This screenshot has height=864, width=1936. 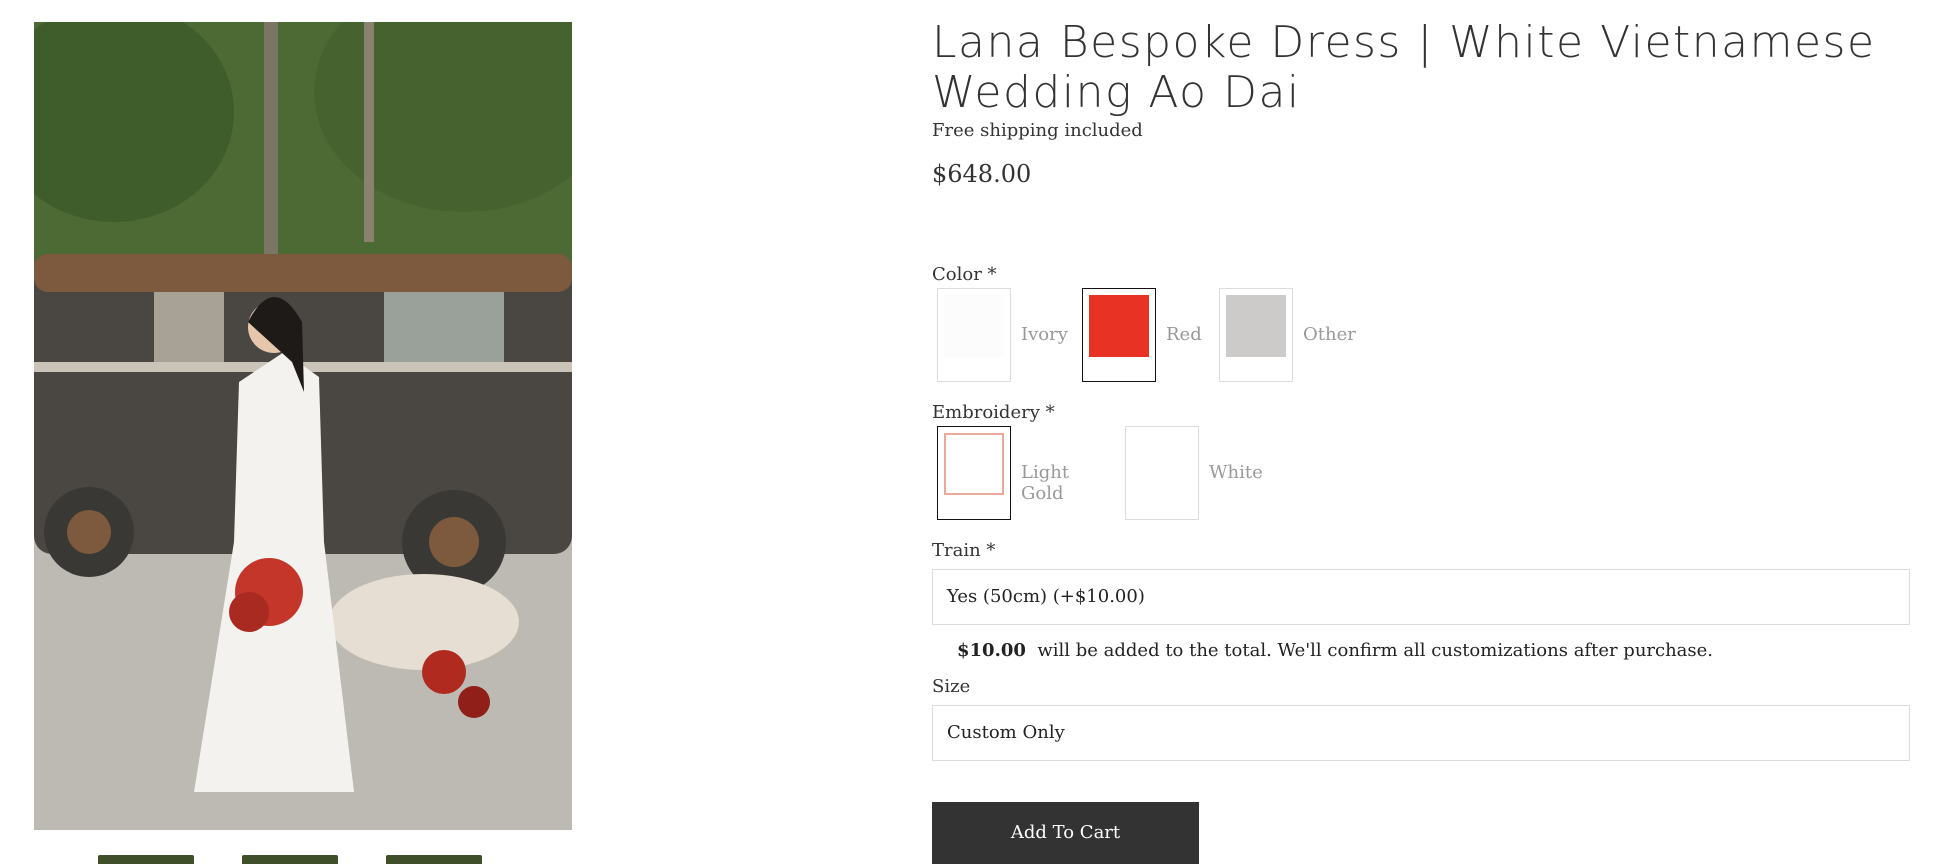 What do you see at coordinates (982, 174) in the screenshot?
I see `product-price: $648.00` at bounding box center [982, 174].